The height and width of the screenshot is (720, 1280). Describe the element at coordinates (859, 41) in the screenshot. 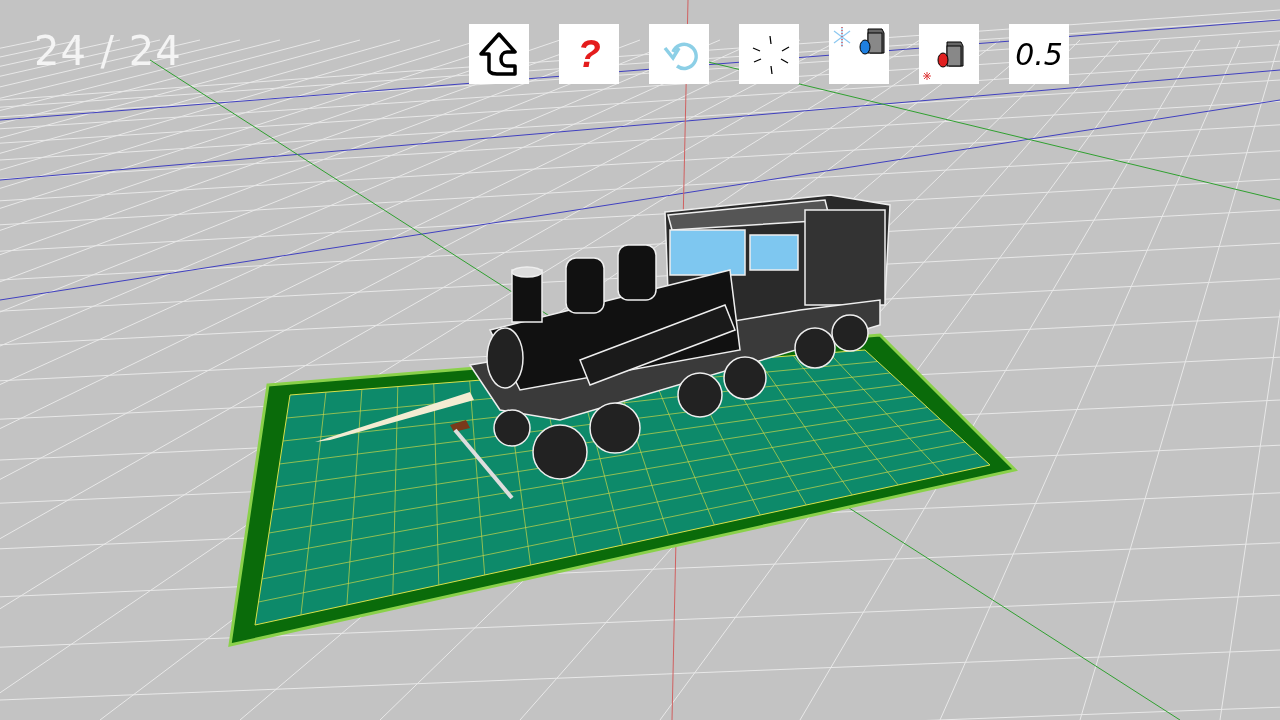

I see `snowflake-camera-icon` at that location.